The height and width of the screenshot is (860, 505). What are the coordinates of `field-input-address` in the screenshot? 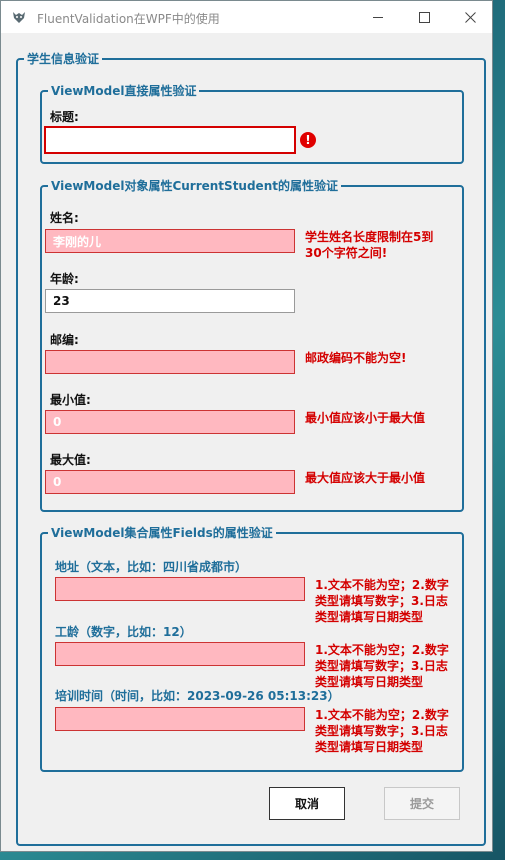 It's located at (180, 589).